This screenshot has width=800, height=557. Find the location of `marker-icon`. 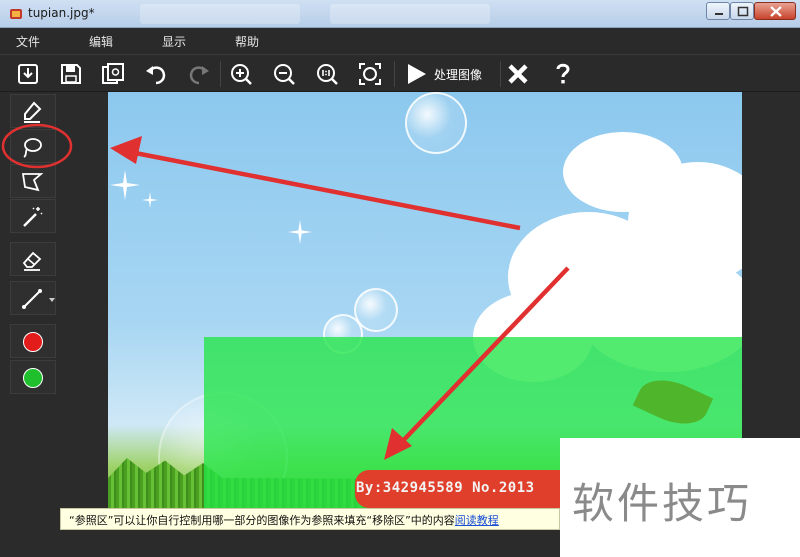

marker-icon is located at coordinates (33, 112).